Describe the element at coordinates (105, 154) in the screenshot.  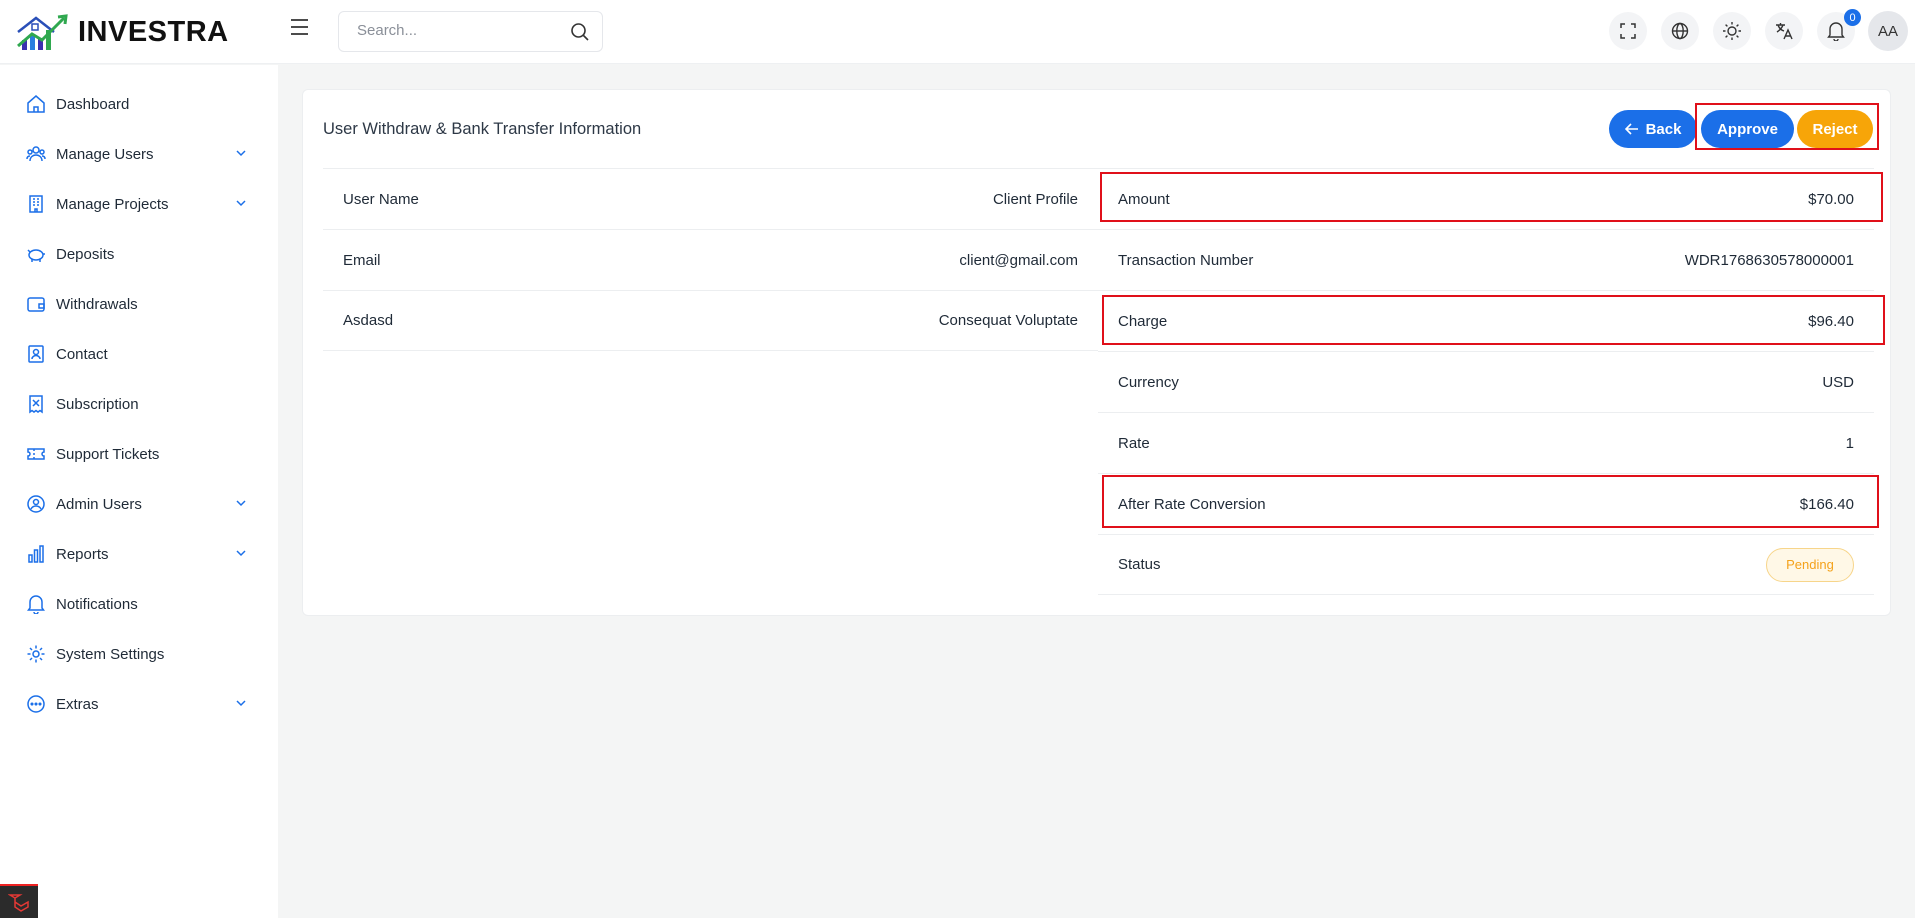
I see `sidebar-item-label: Manage Users` at that location.